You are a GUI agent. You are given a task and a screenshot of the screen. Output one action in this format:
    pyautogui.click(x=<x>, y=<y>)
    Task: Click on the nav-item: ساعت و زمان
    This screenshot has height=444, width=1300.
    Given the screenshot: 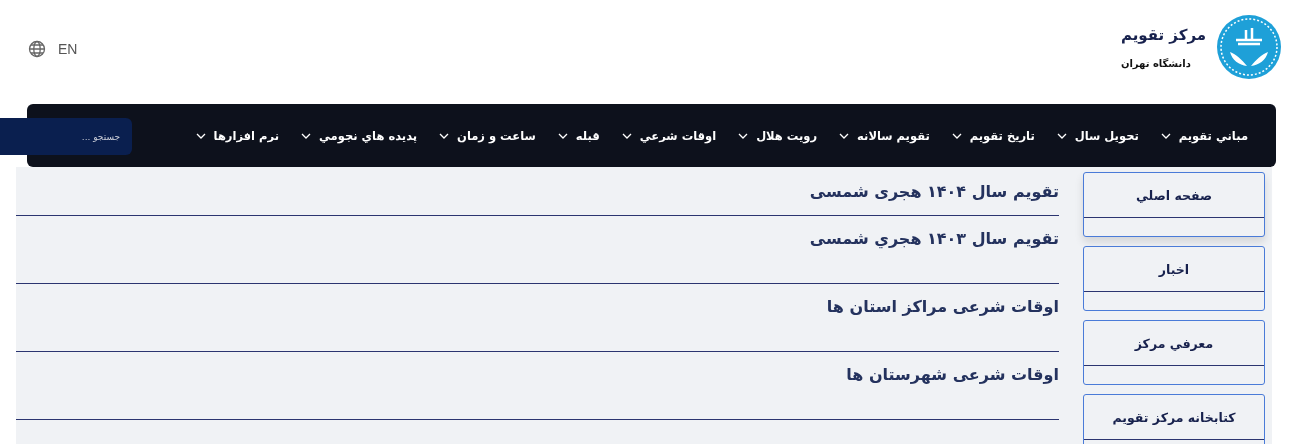 What is the action you would take?
    pyautogui.click(x=487, y=135)
    